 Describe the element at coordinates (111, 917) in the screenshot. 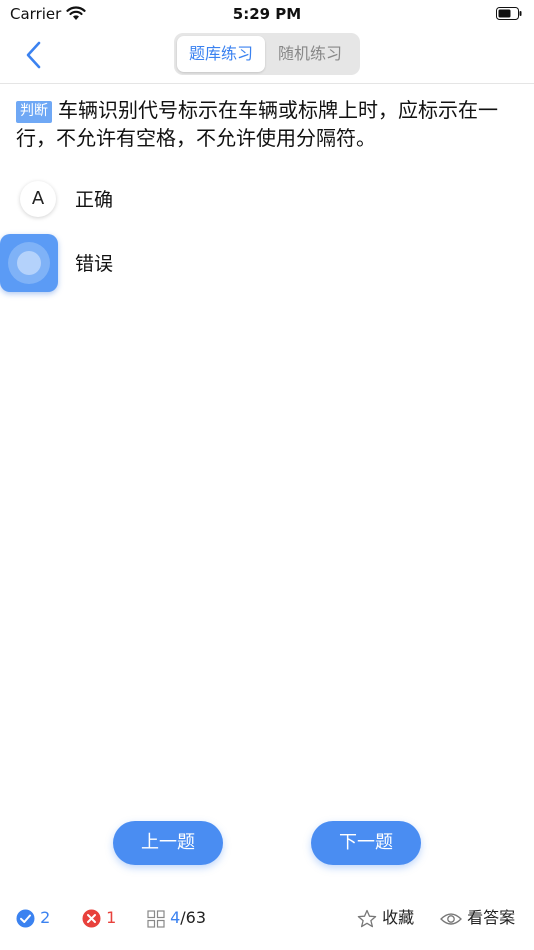

I see `wrong-count-value: 1` at that location.